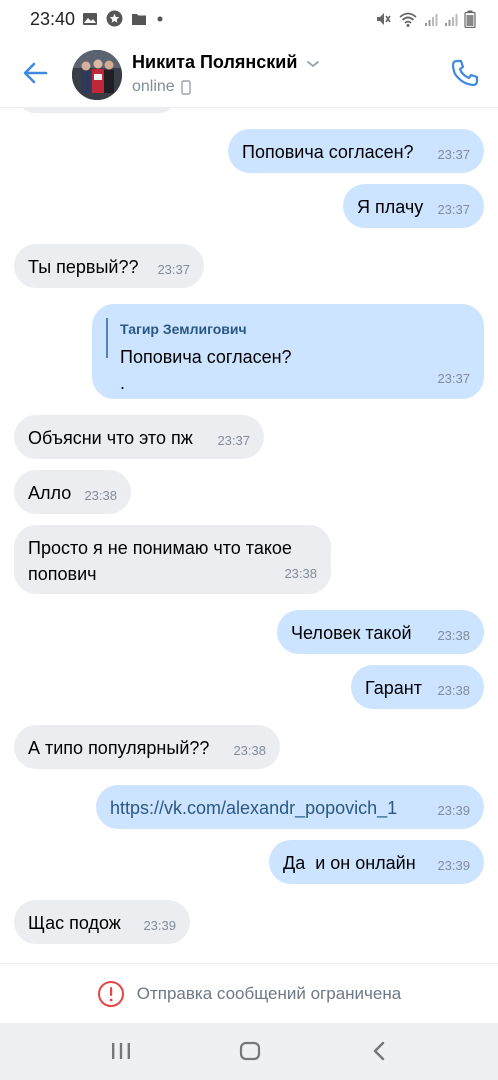  What do you see at coordinates (206, 357) in the screenshot?
I see `reply-quoted-text: Поповича согласен?` at bounding box center [206, 357].